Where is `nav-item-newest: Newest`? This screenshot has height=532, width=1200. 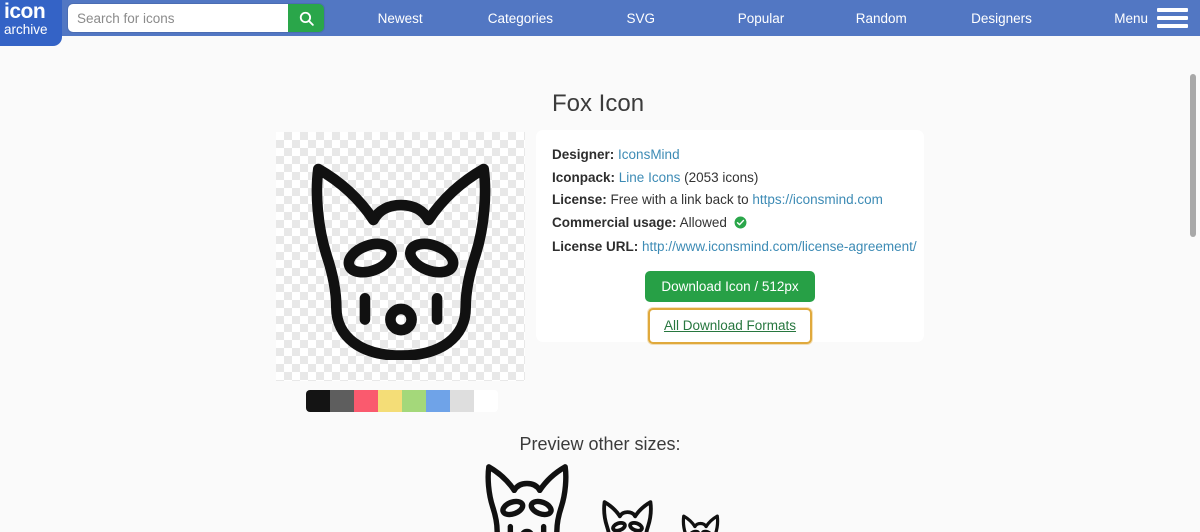 nav-item-newest: Newest is located at coordinates (400, 18).